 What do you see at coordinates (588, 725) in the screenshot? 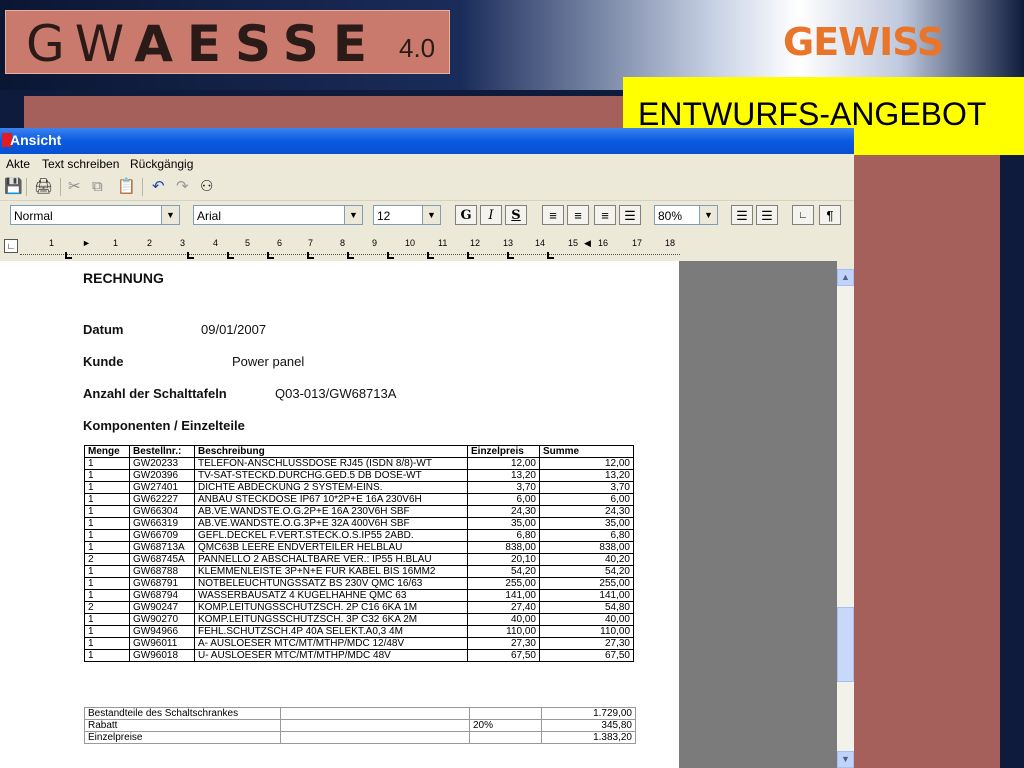
I see `totals-cell: 345,80` at bounding box center [588, 725].